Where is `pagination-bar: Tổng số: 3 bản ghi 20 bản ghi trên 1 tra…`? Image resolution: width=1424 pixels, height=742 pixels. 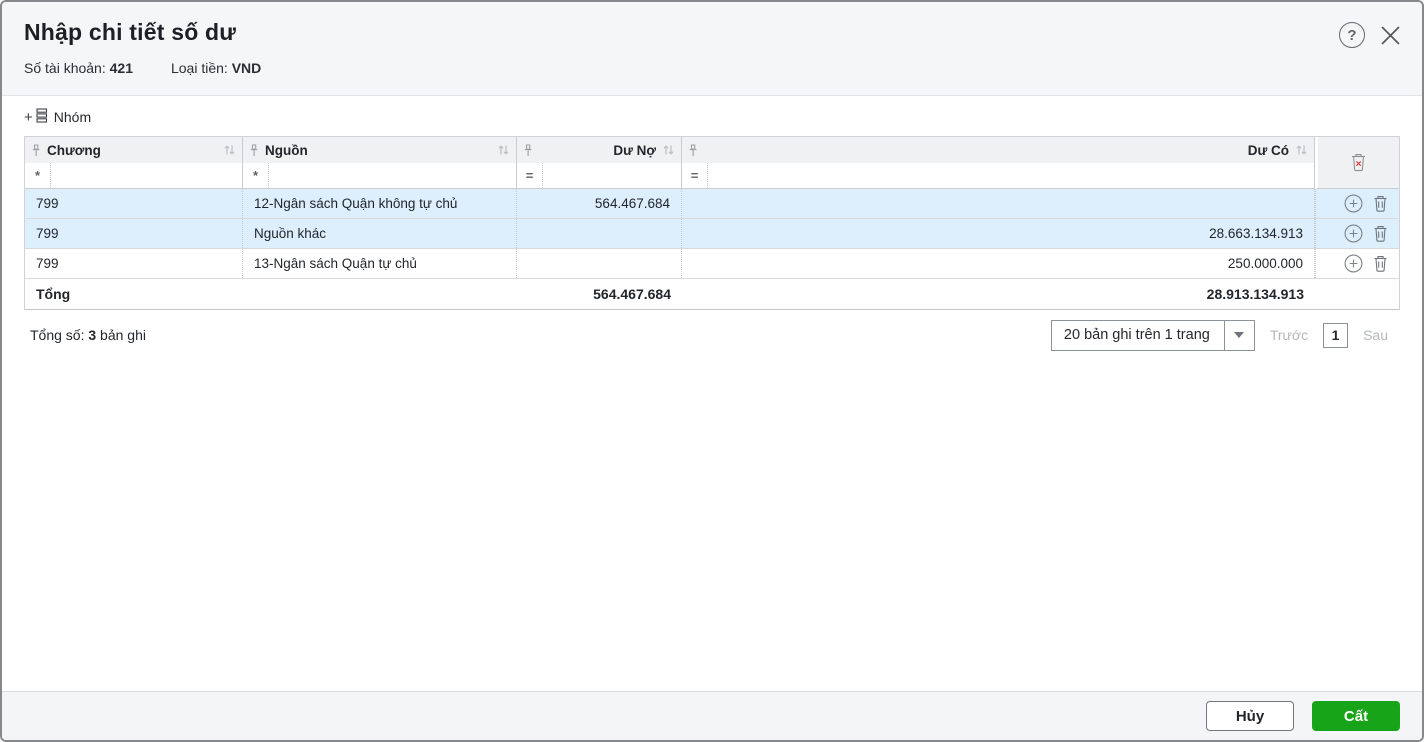
pagination-bar: Tổng số: 3 bản ghi 20 bản ghi trên 1 tra… is located at coordinates (712, 335).